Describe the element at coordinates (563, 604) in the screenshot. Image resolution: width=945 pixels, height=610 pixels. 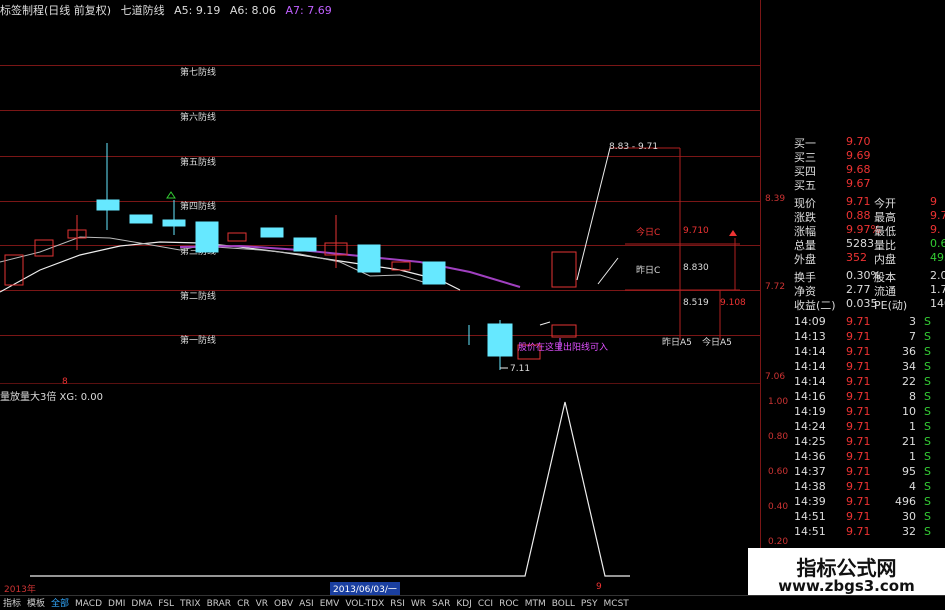
I see `tab-boll: BOLL` at that location.